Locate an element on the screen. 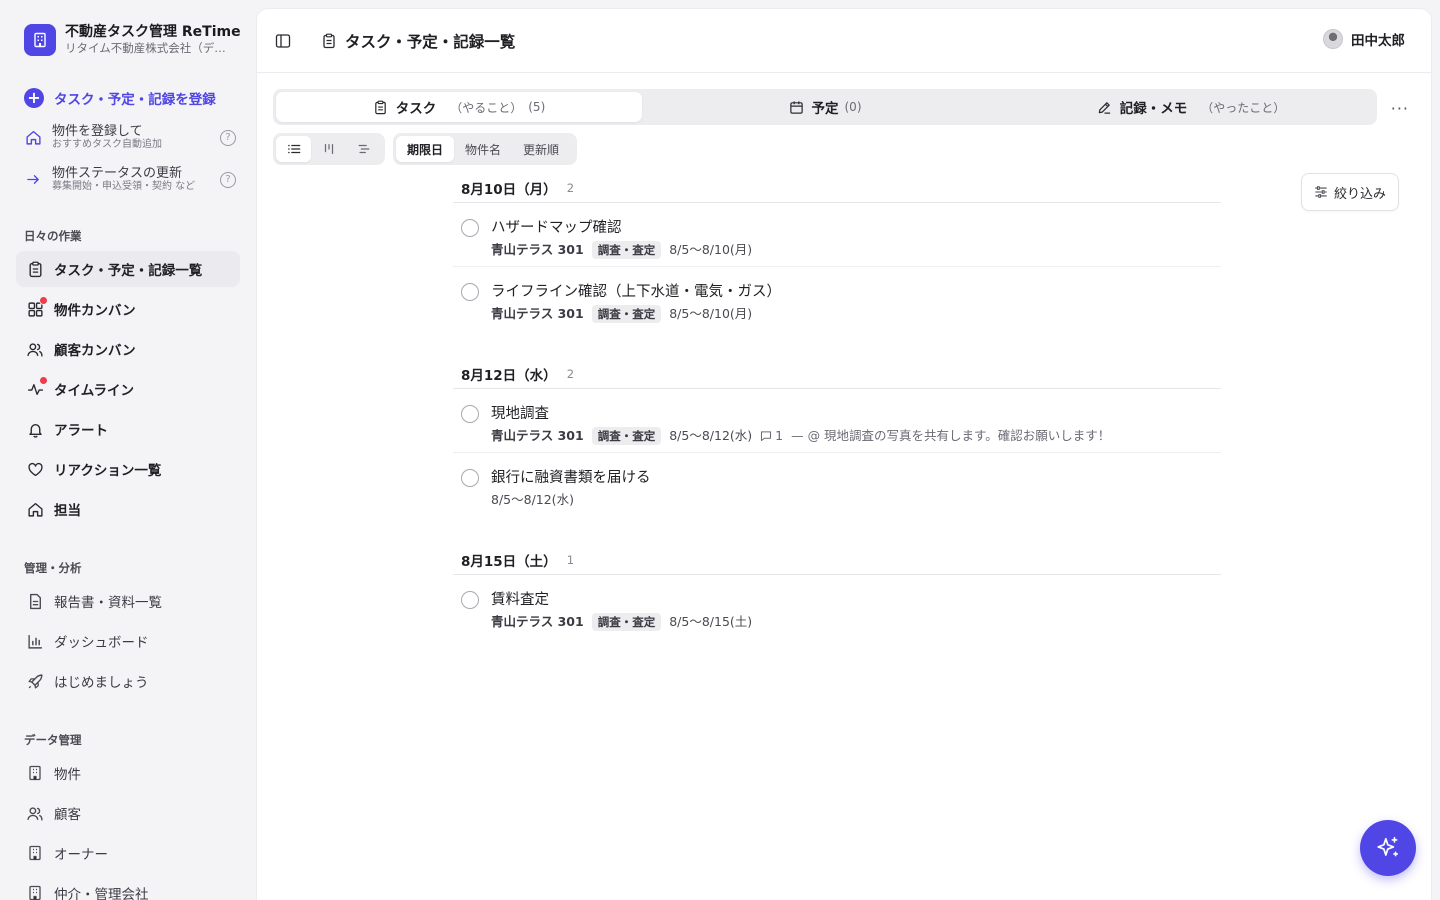 The image size is (1440, 900). heart-icon is located at coordinates (35, 469).